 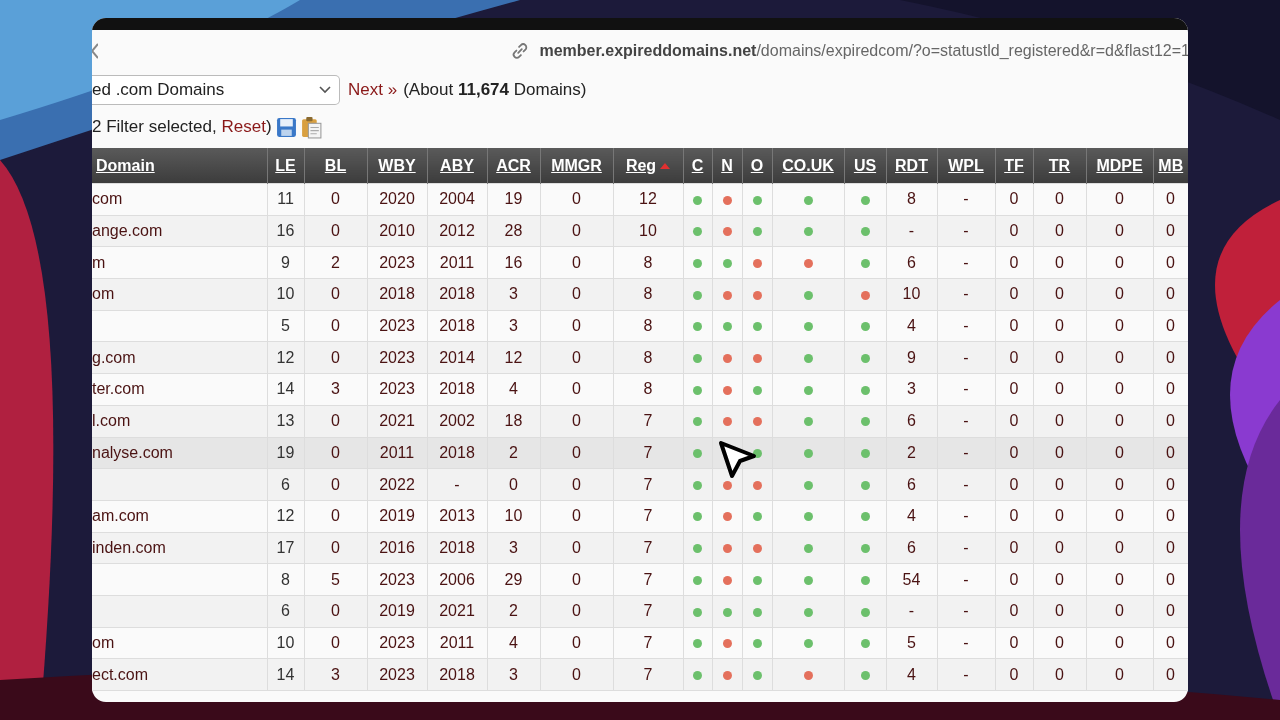 What do you see at coordinates (1014, 166) in the screenshot?
I see `column-header: TF` at bounding box center [1014, 166].